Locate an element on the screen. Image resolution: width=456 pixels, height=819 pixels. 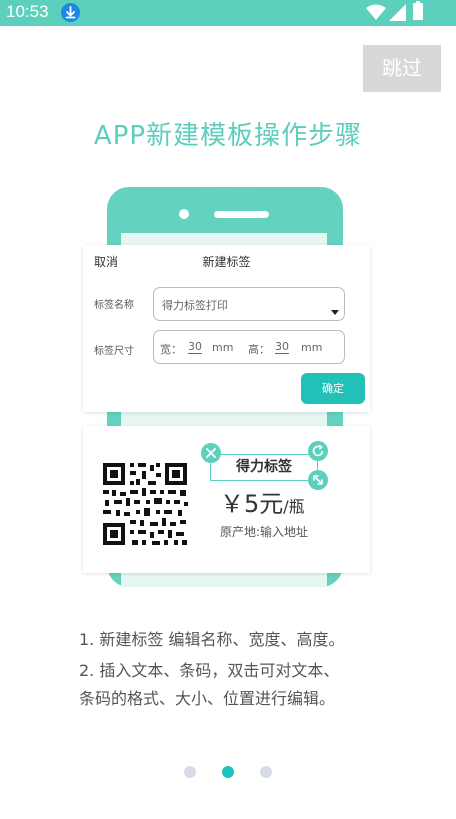
price-value: ￥5元 is located at coordinates (252, 504).